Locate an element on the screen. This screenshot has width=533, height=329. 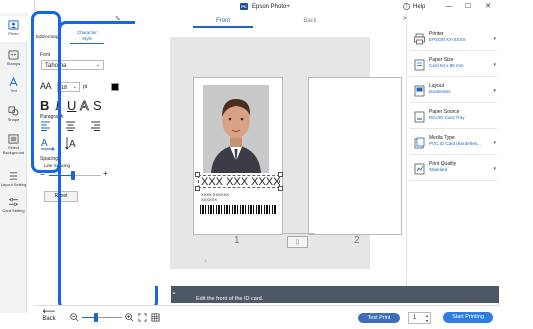
guide-text: Edit the front of the ID card. is located at coordinates (230, 299).